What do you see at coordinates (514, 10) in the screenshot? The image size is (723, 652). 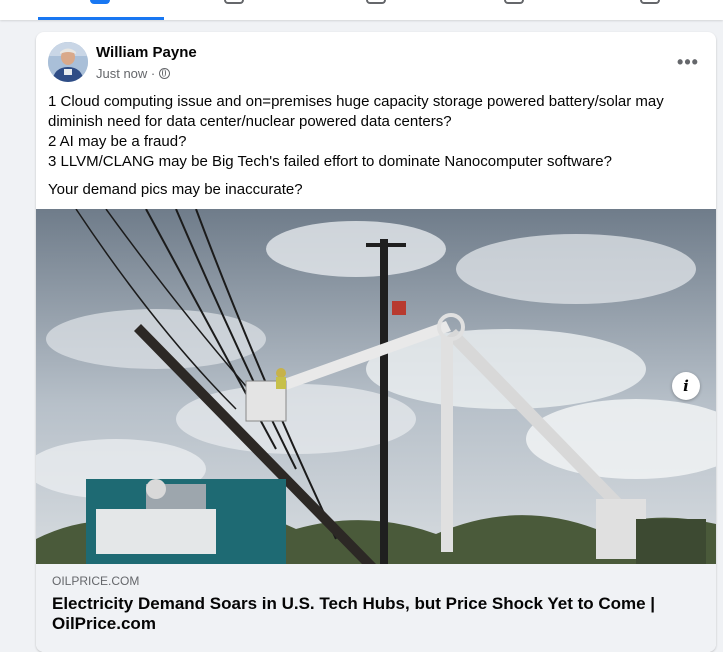 I see `nav-tab-groups` at bounding box center [514, 10].